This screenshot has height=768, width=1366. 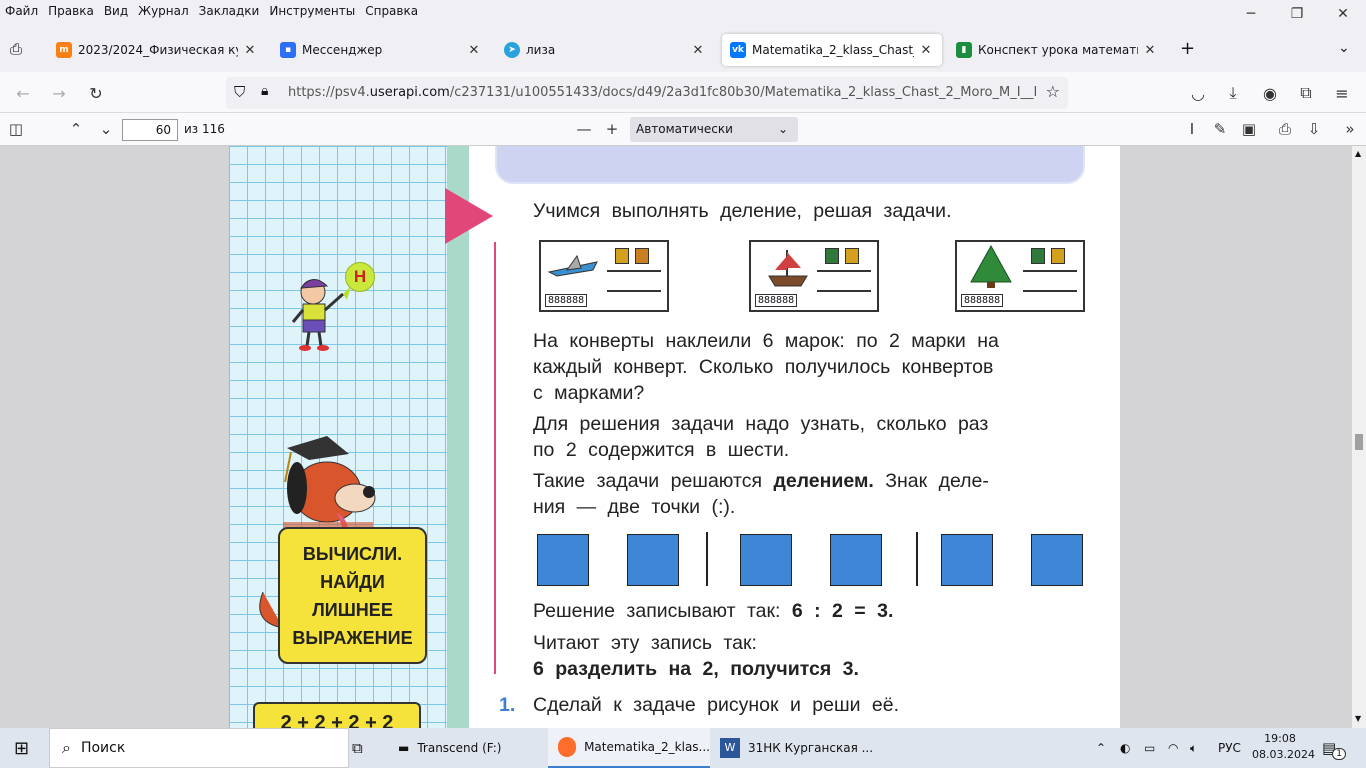 What do you see at coordinates (605, 50) in the screenshot?
I see `tab-3: ➤ лиза ✕` at bounding box center [605, 50].